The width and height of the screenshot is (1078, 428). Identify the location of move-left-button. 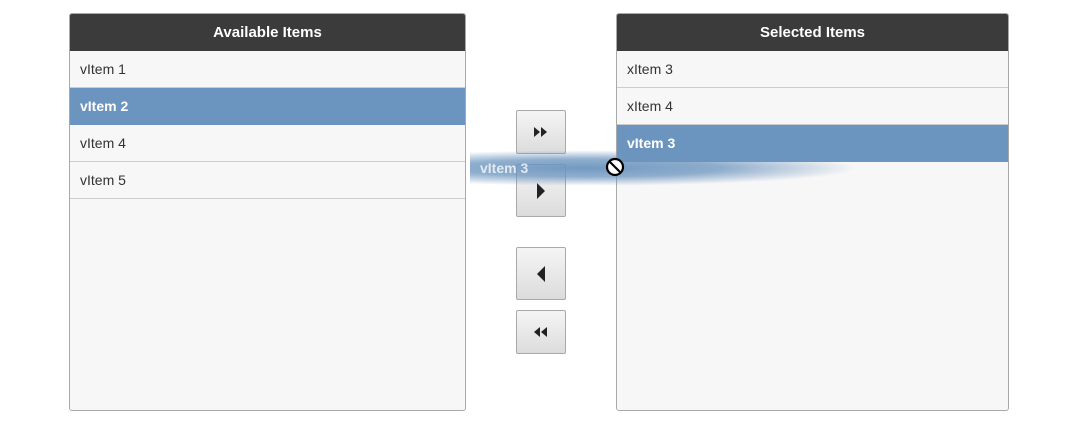
(541, 273).